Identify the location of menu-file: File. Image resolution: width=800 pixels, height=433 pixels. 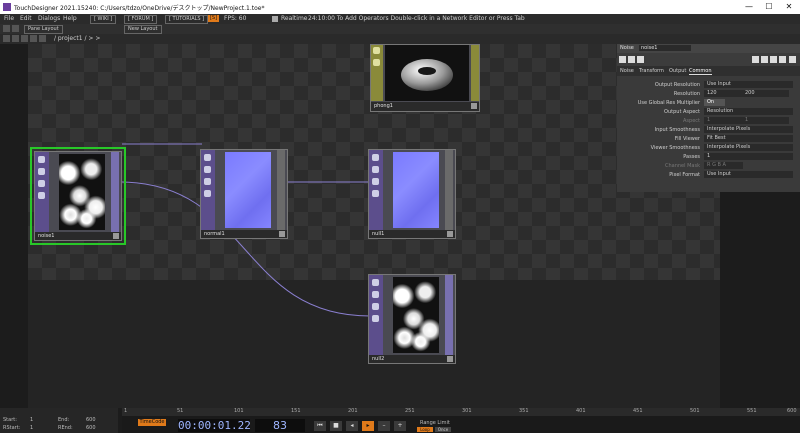
(9, 18).